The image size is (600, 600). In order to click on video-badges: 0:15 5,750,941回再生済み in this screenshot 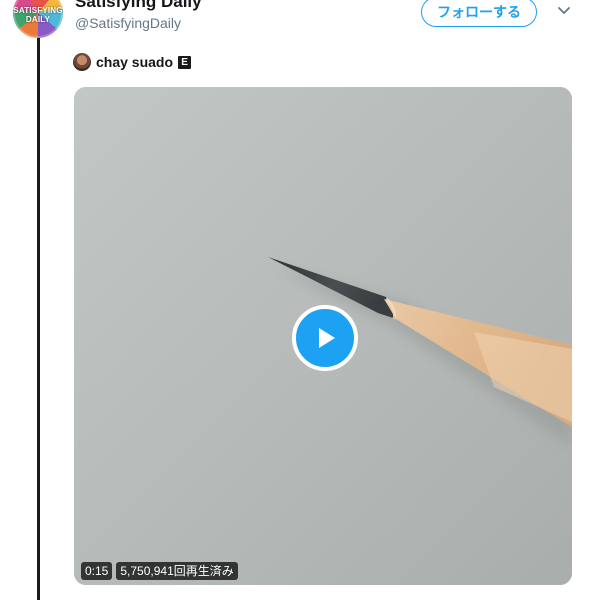, I will do `click(159, 571)`.